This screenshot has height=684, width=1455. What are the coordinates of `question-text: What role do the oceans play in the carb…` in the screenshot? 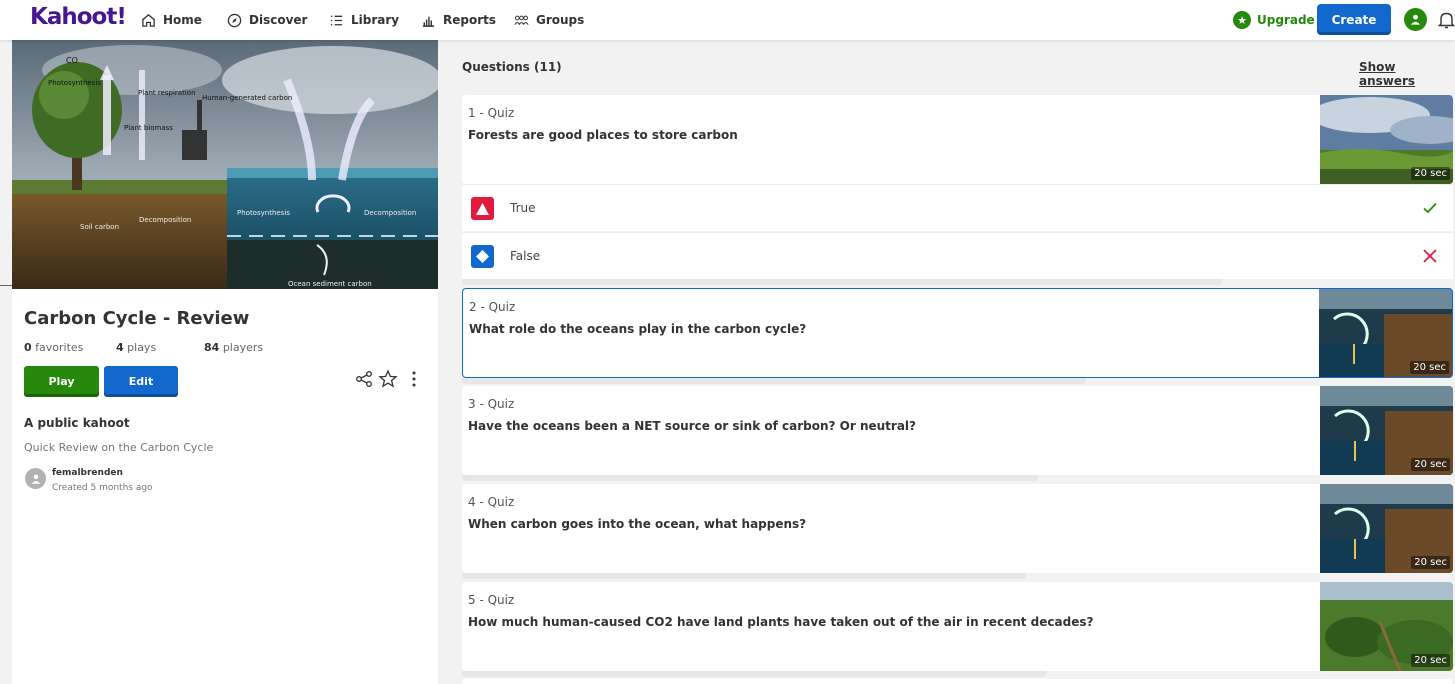 It's located at (638, 329).